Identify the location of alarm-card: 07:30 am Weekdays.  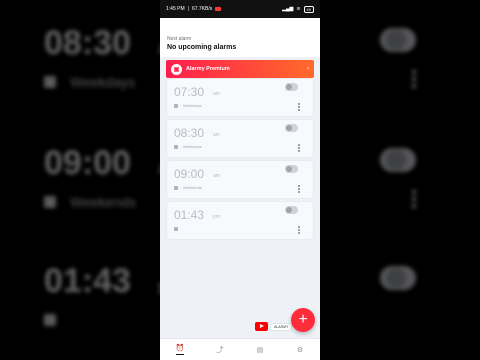
(240, 97).